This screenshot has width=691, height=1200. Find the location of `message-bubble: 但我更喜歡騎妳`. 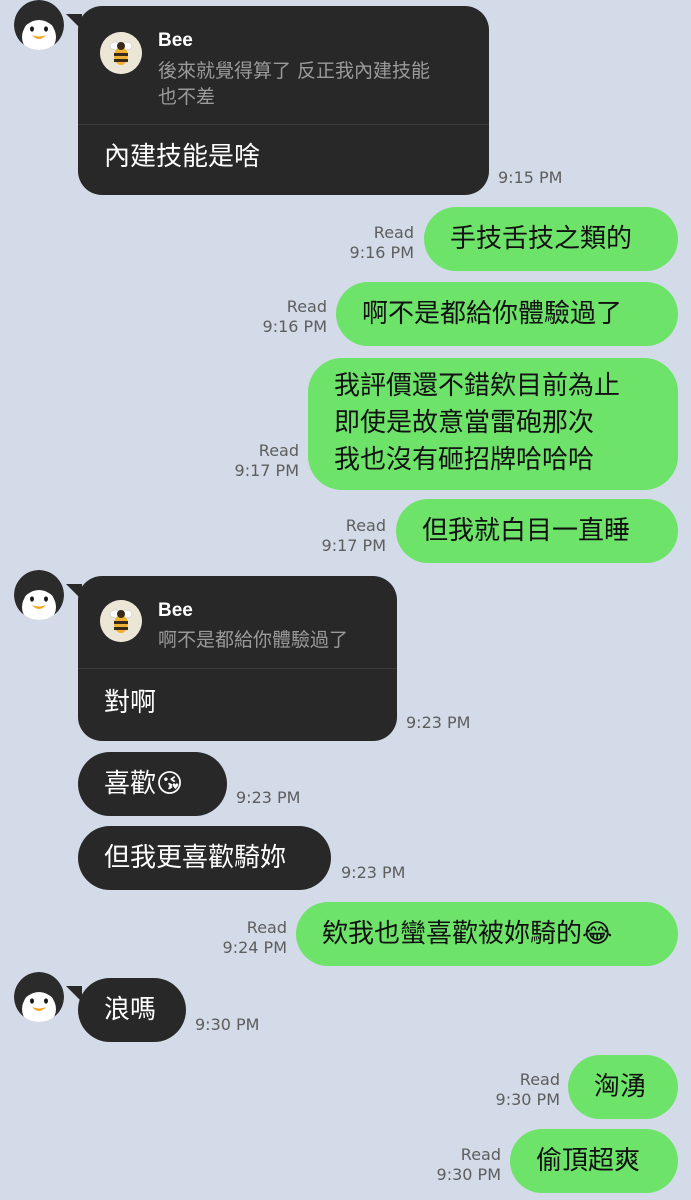

message-bubble: 但我更喜歡騎妳 is located at coordinates (204, 858).